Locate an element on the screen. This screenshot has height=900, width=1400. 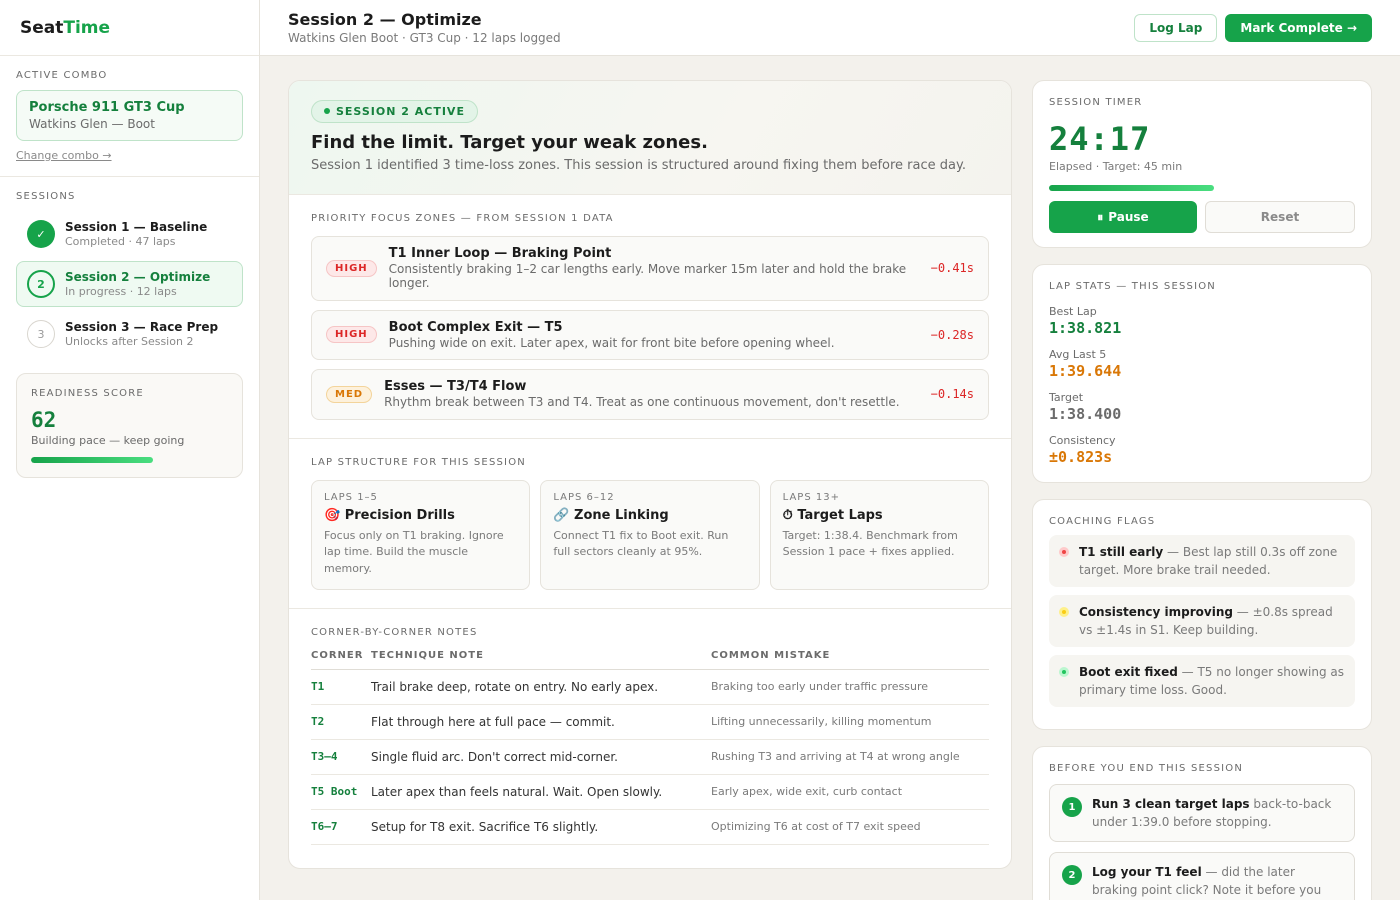
timer-progress-bar is located at coordinates (1131, 188).